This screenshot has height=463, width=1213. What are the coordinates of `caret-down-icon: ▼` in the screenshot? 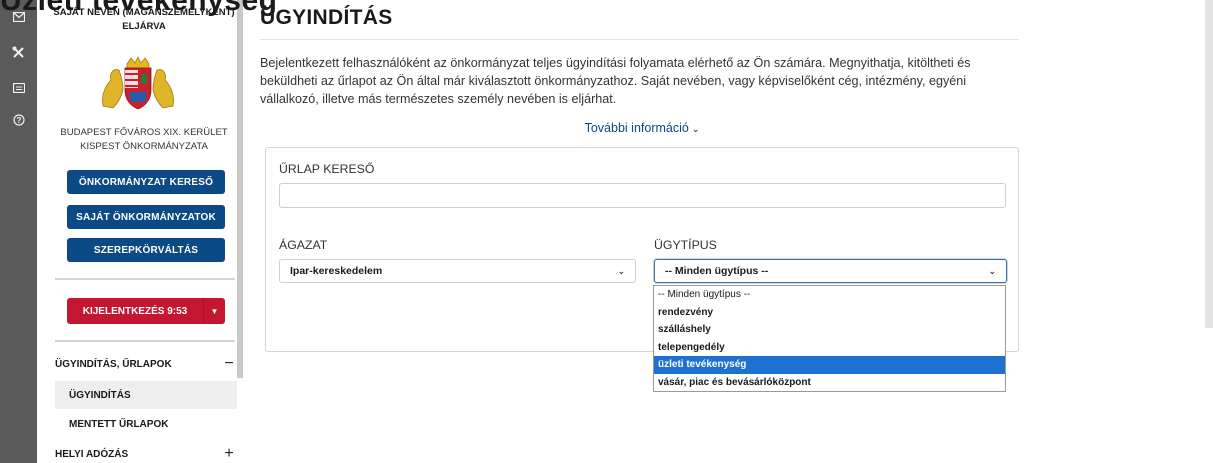 It's located at (214, 311).